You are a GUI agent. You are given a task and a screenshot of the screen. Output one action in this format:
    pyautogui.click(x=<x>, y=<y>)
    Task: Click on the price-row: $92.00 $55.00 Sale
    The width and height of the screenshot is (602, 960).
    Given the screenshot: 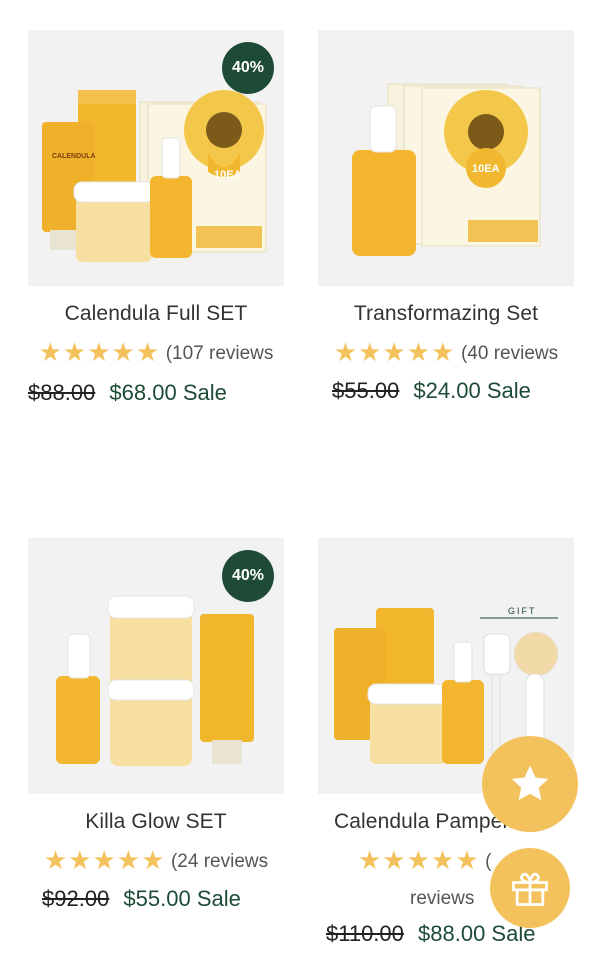 What is the action you would take?
    pyautogui.click(x=156, y=899)
    